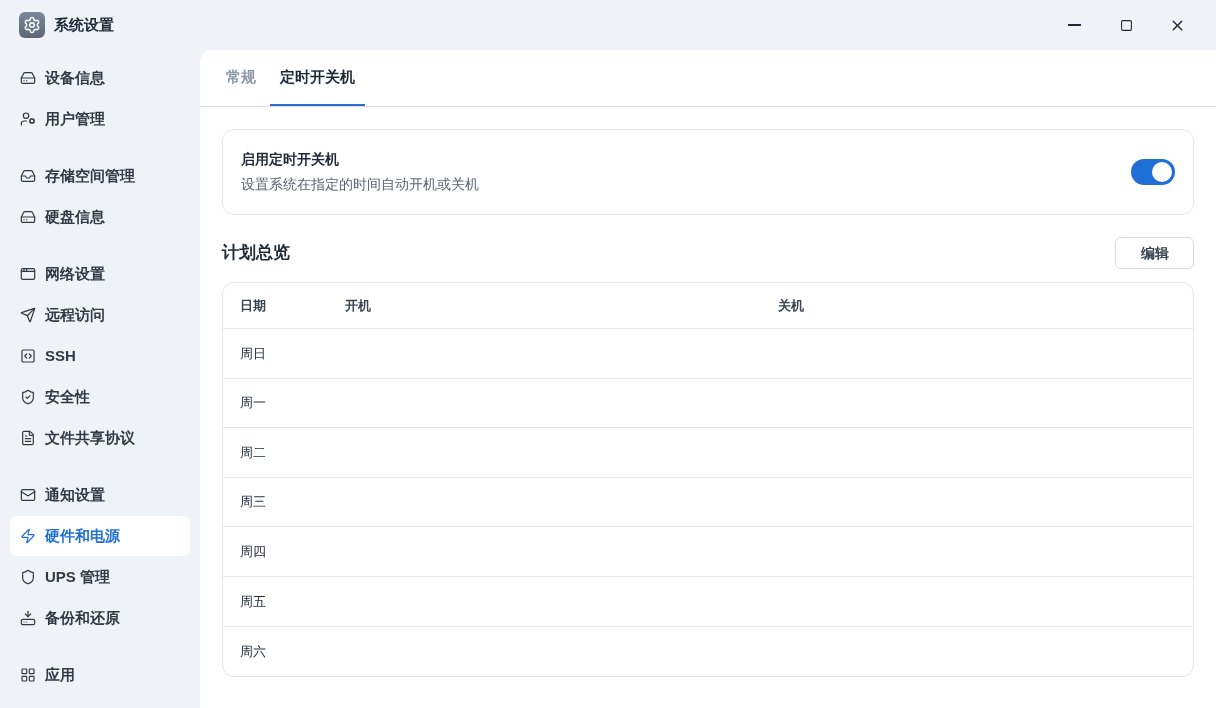 Image resolution: width=1216 pixels, height=708 pixels. I want to click on sidebar-item: 用户管理, so click(100, 119).